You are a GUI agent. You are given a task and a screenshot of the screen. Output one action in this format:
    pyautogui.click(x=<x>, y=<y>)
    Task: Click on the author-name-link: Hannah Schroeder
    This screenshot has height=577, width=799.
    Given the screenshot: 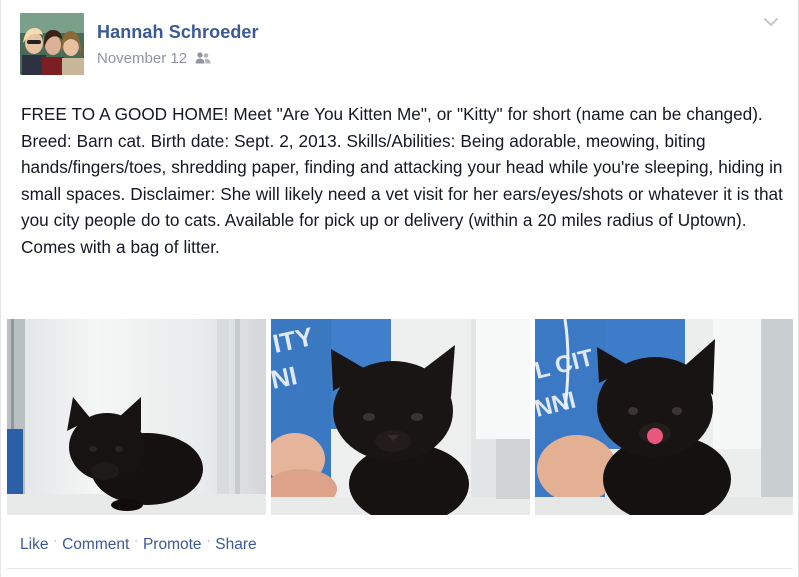 What is the action you would take?
    pyautogui.click(x=178, y=32)
    